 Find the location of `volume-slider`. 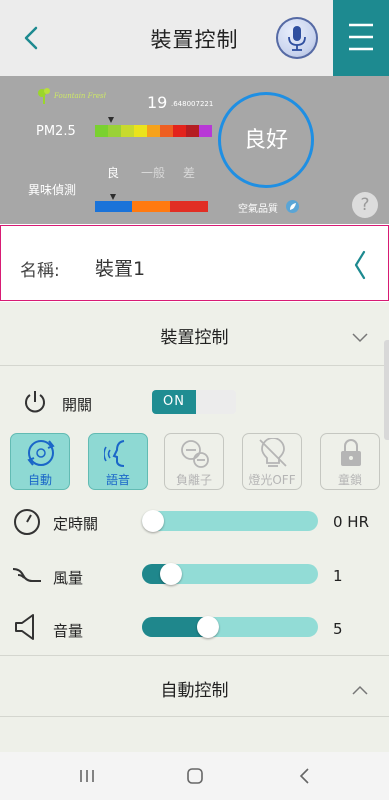

volume-slider is located at coordinates (230, 627).